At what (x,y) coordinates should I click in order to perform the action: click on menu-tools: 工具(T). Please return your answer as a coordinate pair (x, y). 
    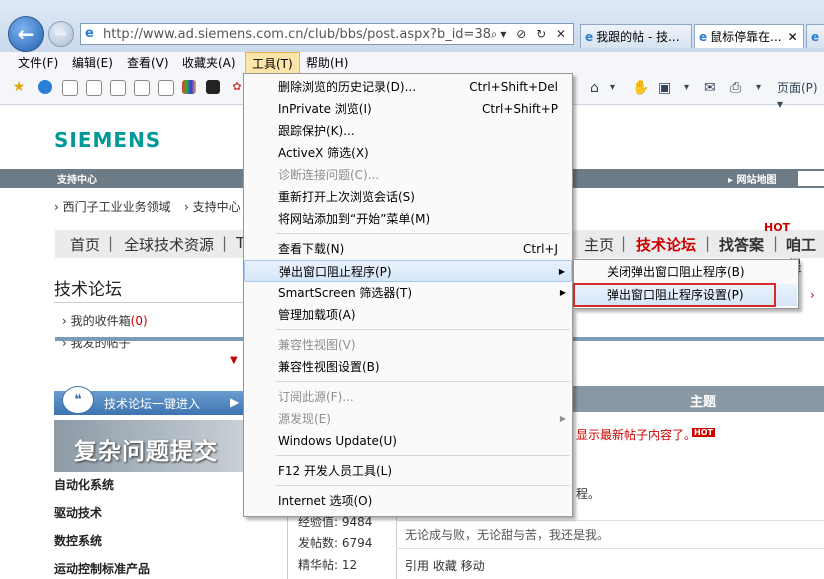
    Looking at the image, I should click on (272, 63).